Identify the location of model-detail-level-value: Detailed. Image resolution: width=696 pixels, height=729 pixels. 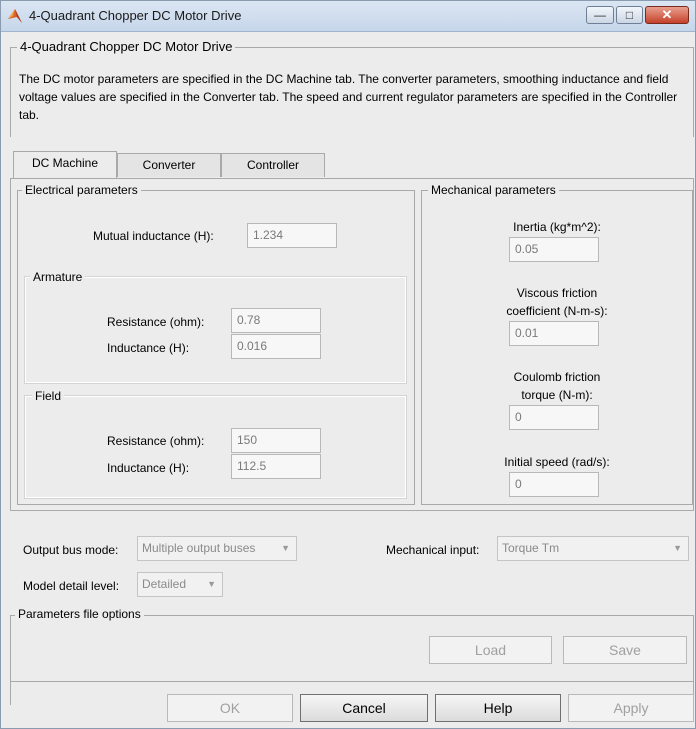
(164, 584).